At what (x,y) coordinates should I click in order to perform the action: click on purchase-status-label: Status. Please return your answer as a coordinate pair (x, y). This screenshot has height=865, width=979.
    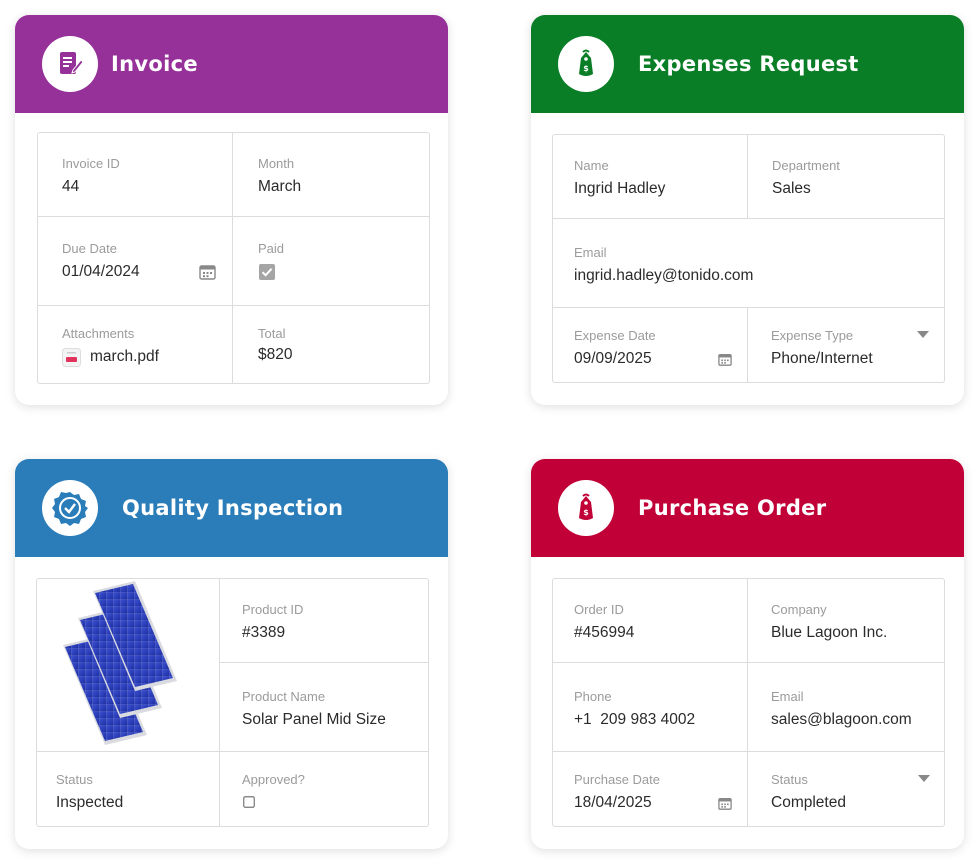
    Looking at the image, I should click on (789, 779).